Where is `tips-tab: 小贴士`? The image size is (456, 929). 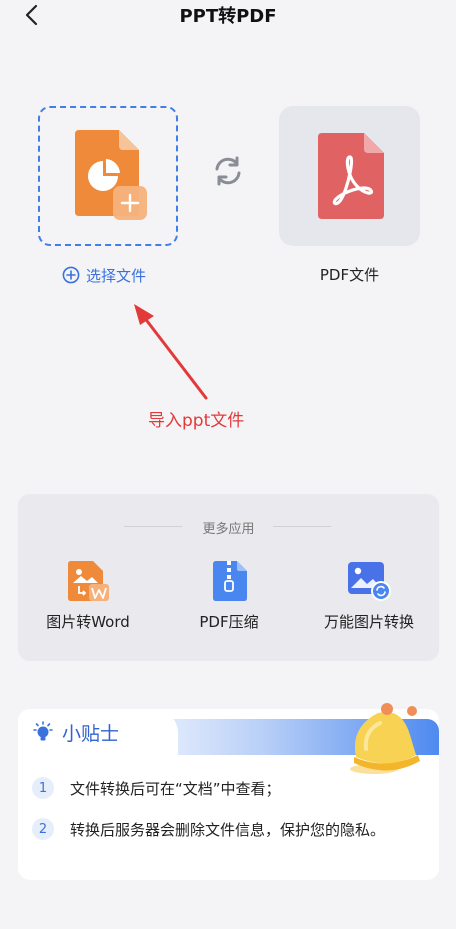
tips-tab: 小贴士 is located at coordinates (98, 732).